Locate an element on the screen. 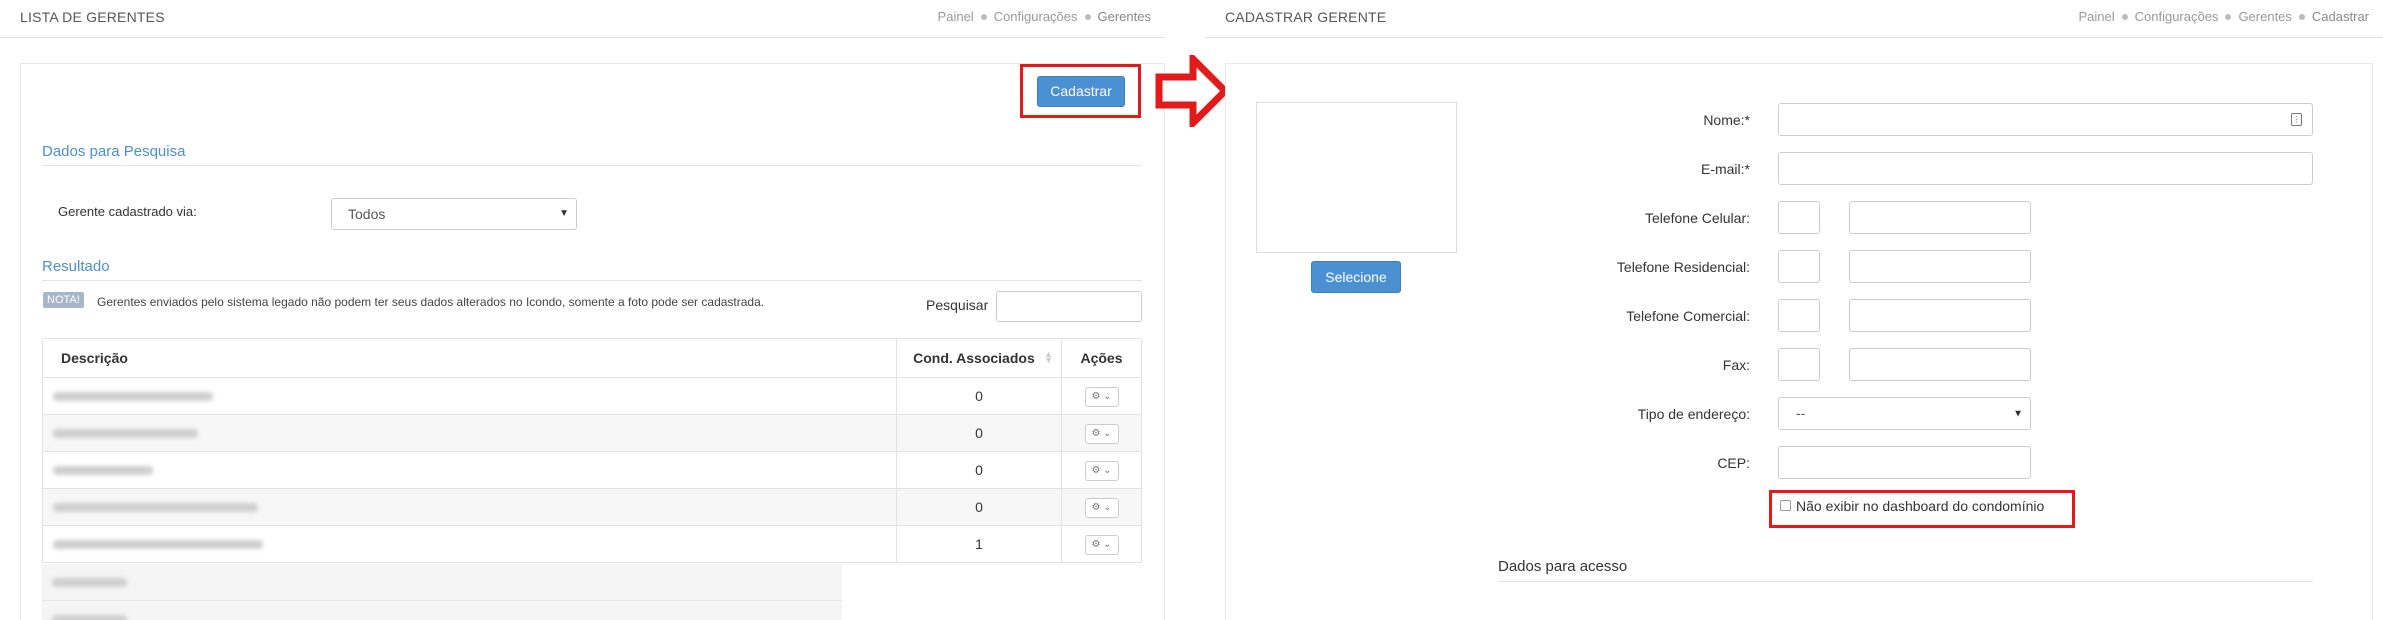 The width and height of the screenshot is (2383, 620). search-section-divider is located at coordinates (592, 165).